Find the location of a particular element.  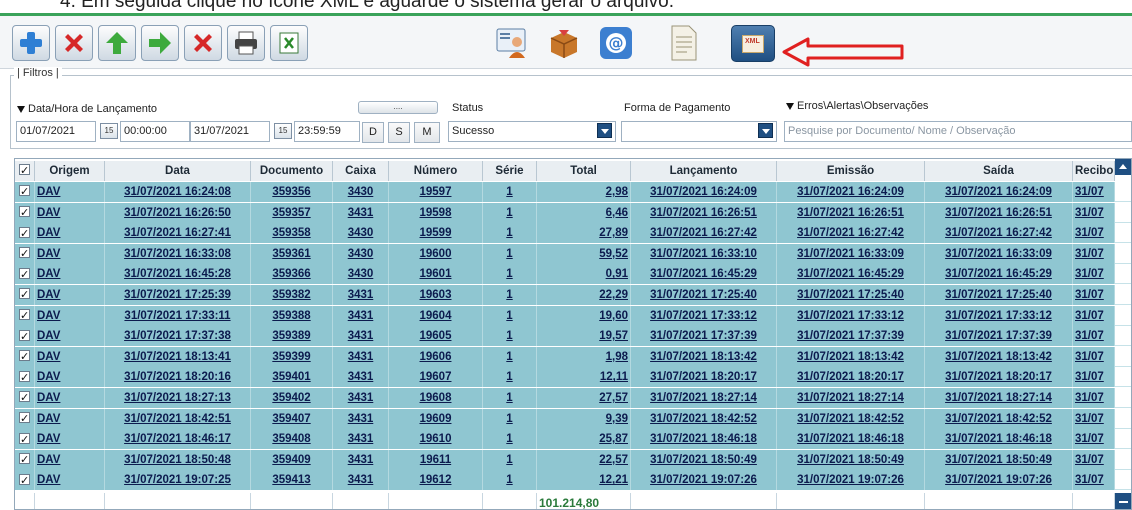

cell-posted: 31/07/2021 19:07:26 is located at coordinates (704, 480).